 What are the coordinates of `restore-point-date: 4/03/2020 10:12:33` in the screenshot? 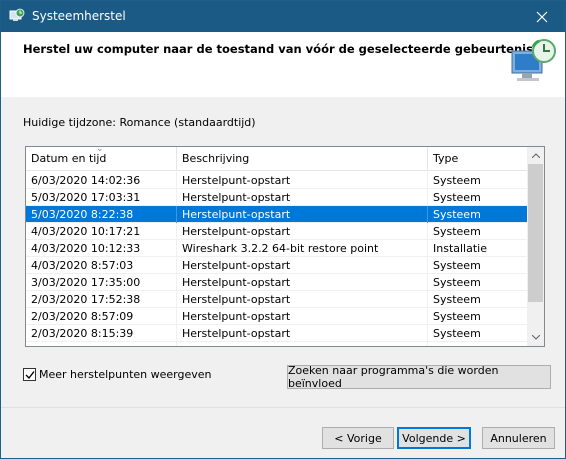 It's located at (101, 248).